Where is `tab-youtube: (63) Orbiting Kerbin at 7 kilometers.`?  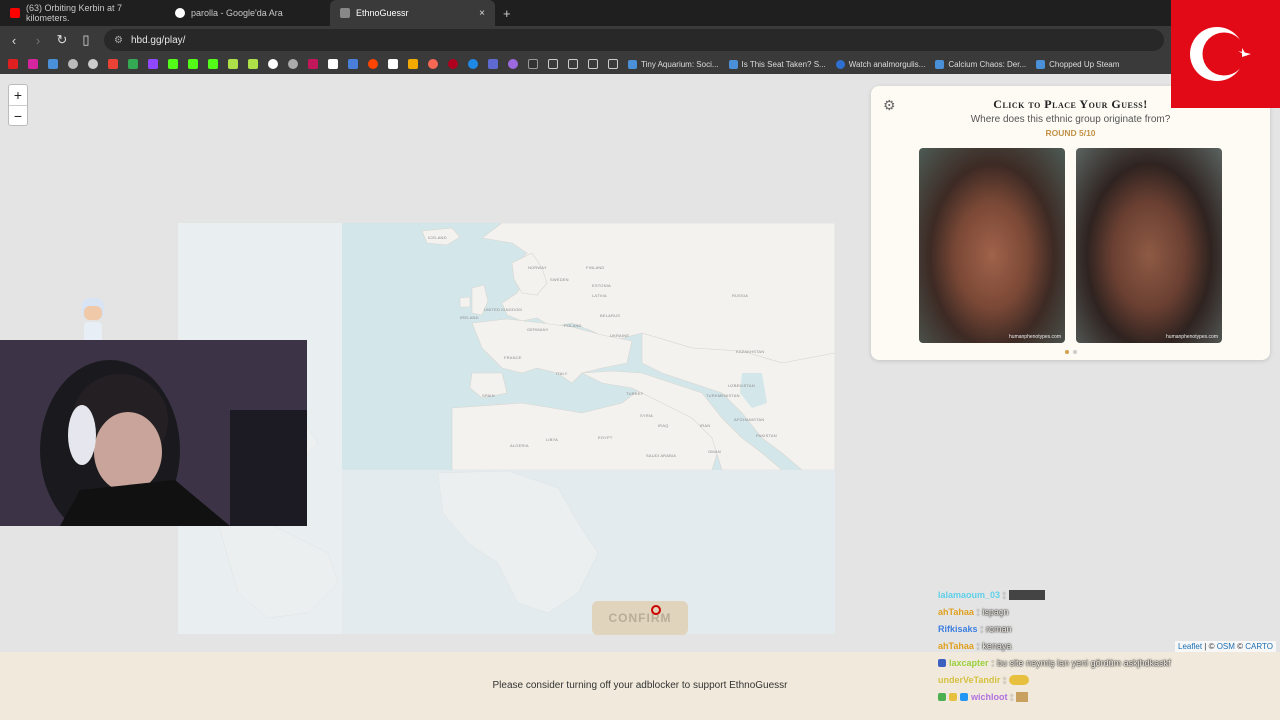
tab-youtube: (63) Orbiting Kerbin at 7 kilometers. is located at coordinates (82, 13).